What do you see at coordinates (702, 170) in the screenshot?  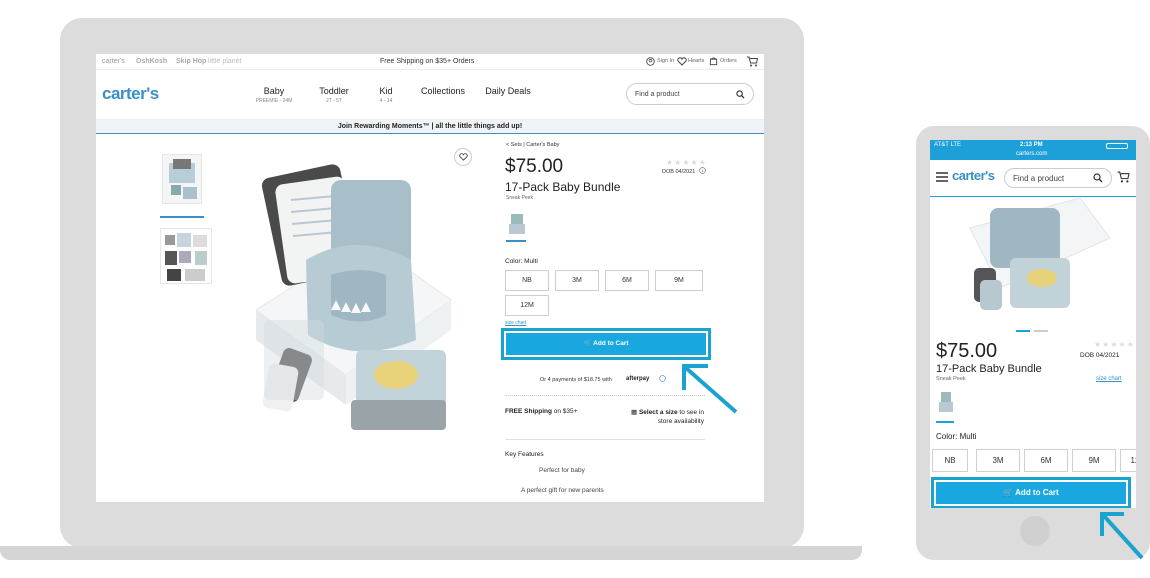 I see `info-icon` at bounding box center [702, 170].